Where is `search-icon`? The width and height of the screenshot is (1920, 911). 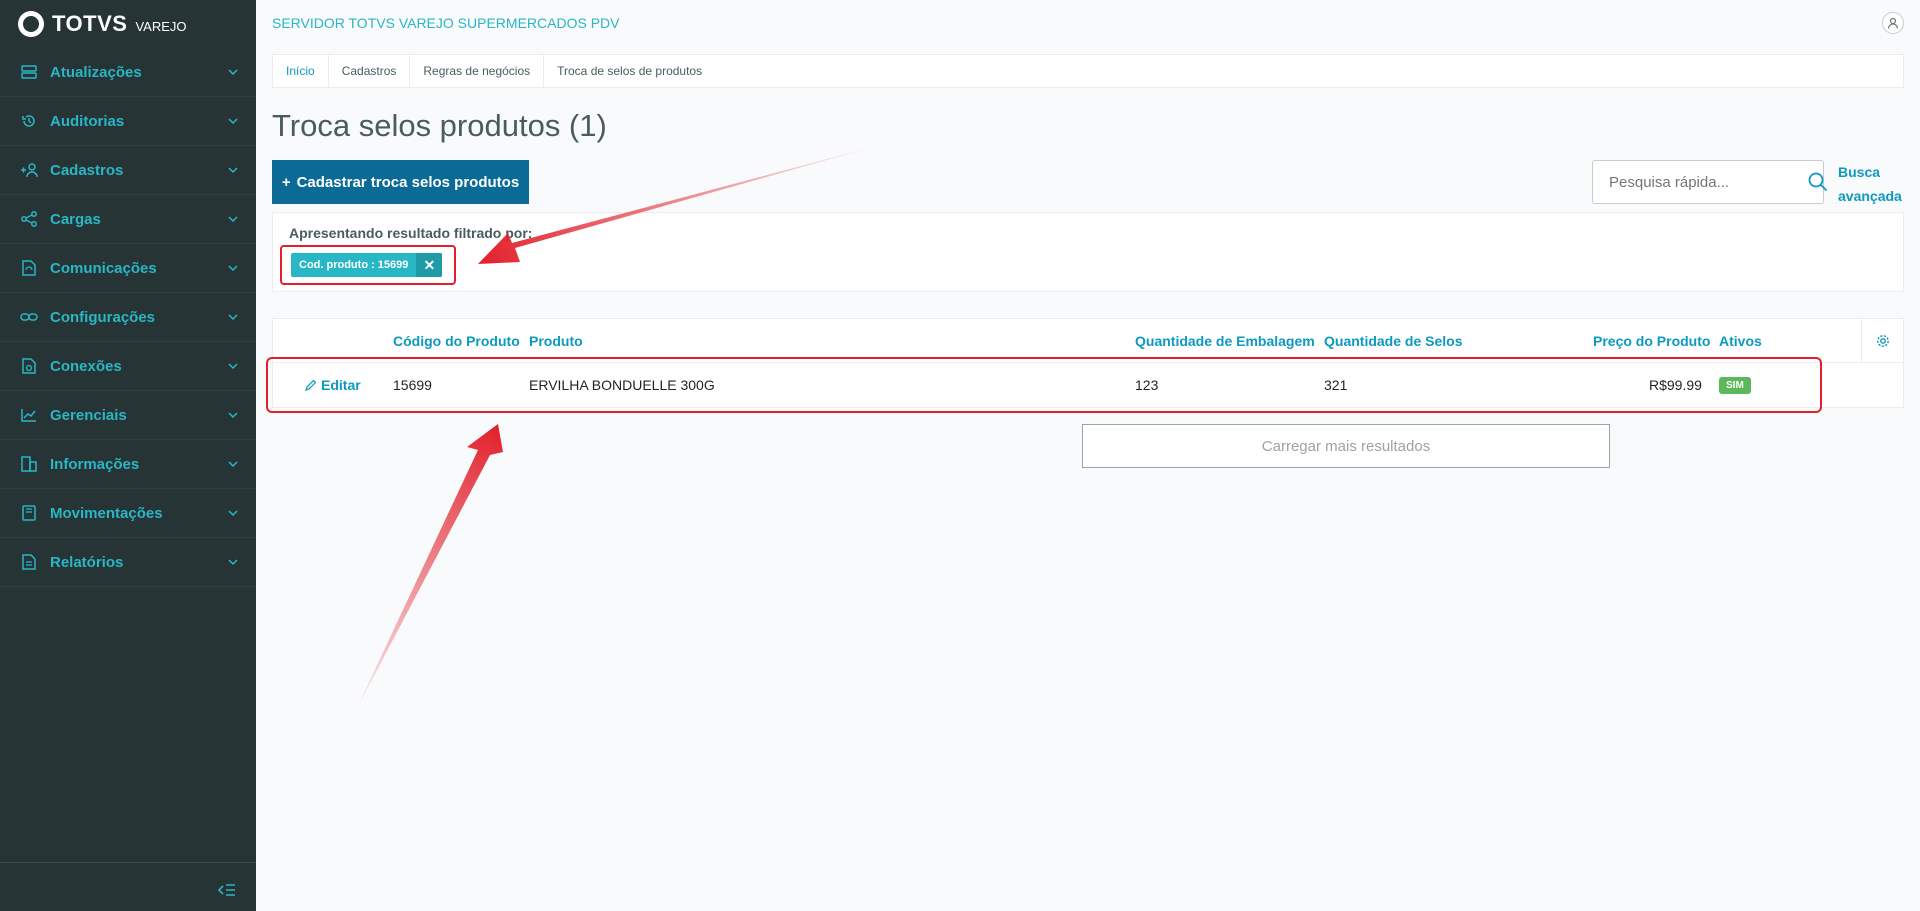
search-icon is located at coordinates (1818, 182).